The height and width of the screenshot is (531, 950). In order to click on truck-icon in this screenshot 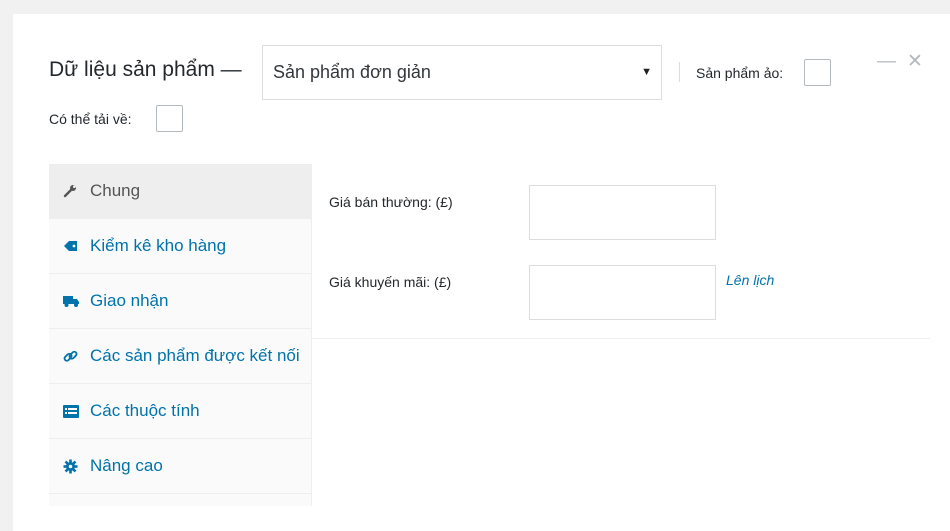, I will do `click(76, 301)`.